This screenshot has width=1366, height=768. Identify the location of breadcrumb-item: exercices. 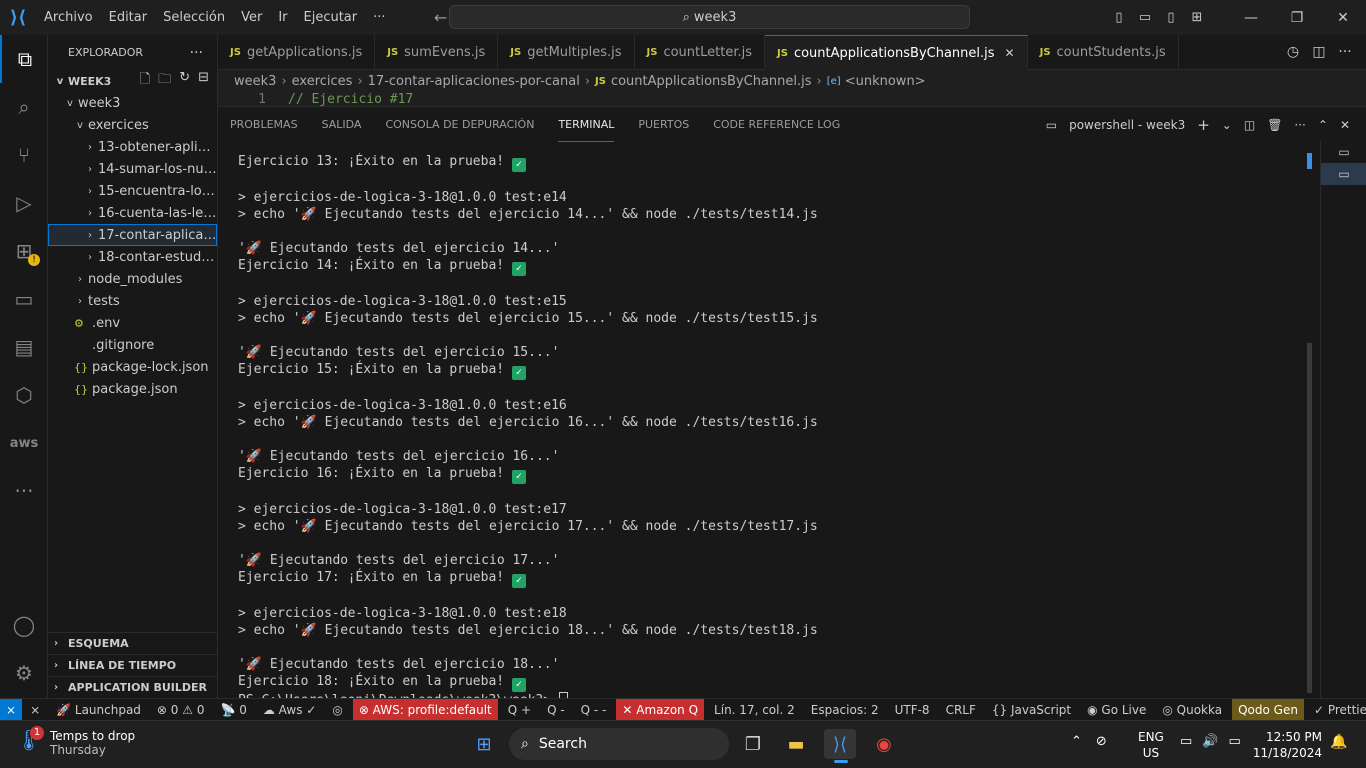
(322, 81).